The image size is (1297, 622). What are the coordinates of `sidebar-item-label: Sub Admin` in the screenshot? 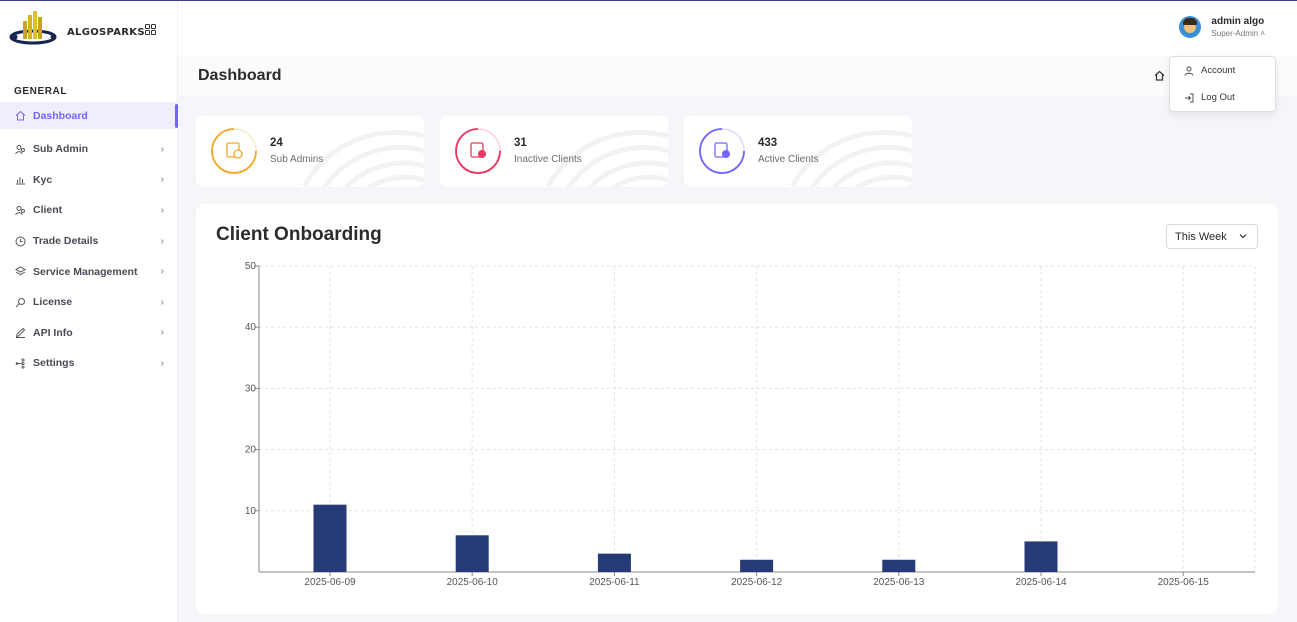 It's located at (61, 149).